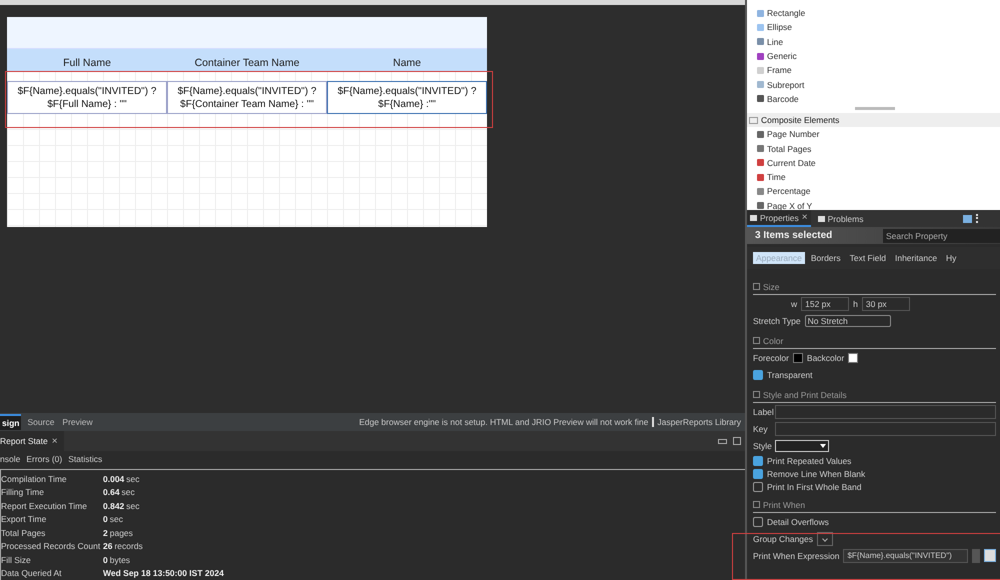  Describe the element at coordinates (407, 63) in the screenshot. I see `column-header: Name` at that location.